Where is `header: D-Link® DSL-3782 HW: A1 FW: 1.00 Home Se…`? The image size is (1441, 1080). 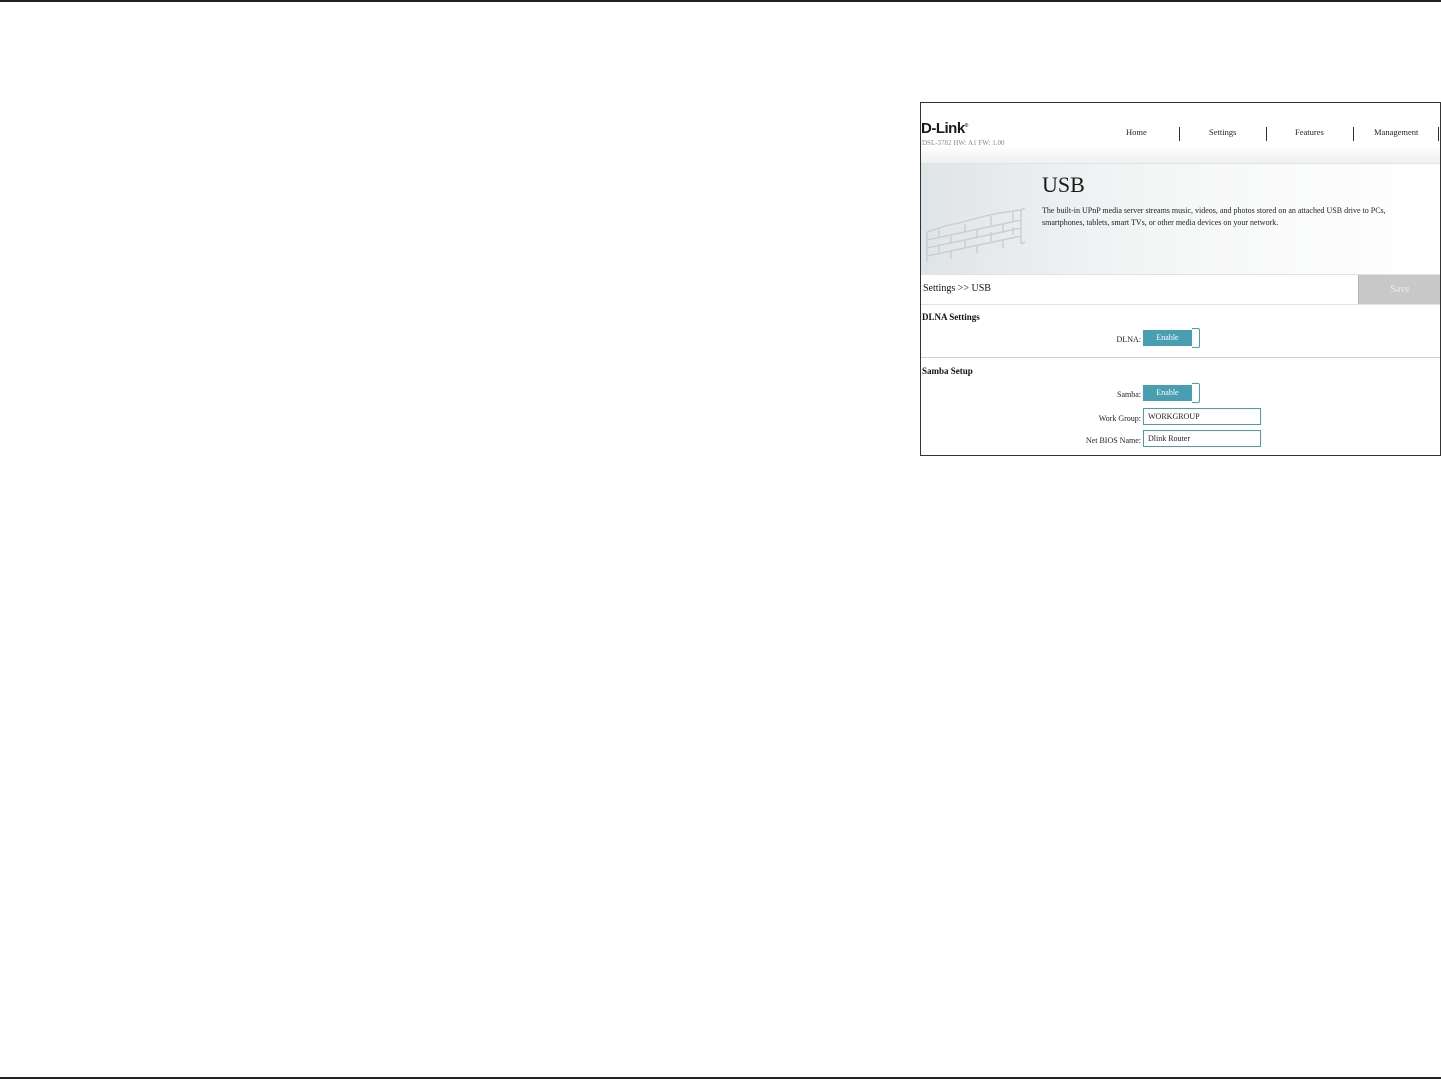
header: D-Link® DSL-3782 HW: A1 FW: 1.00 Home Se… is located at coordinates (1180, 133).